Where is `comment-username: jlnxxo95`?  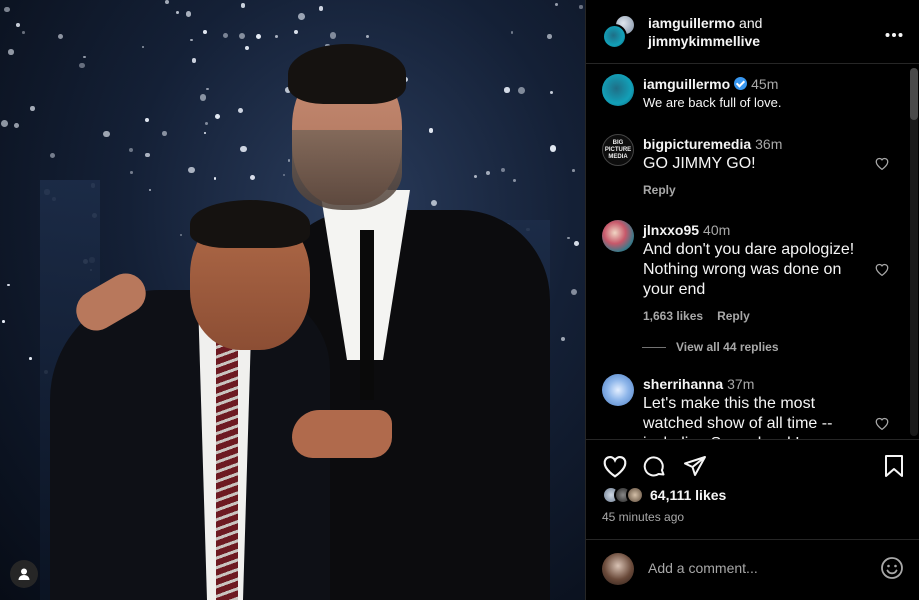
comment-username: jlnxxo95 is located at coordinates (671, 230).